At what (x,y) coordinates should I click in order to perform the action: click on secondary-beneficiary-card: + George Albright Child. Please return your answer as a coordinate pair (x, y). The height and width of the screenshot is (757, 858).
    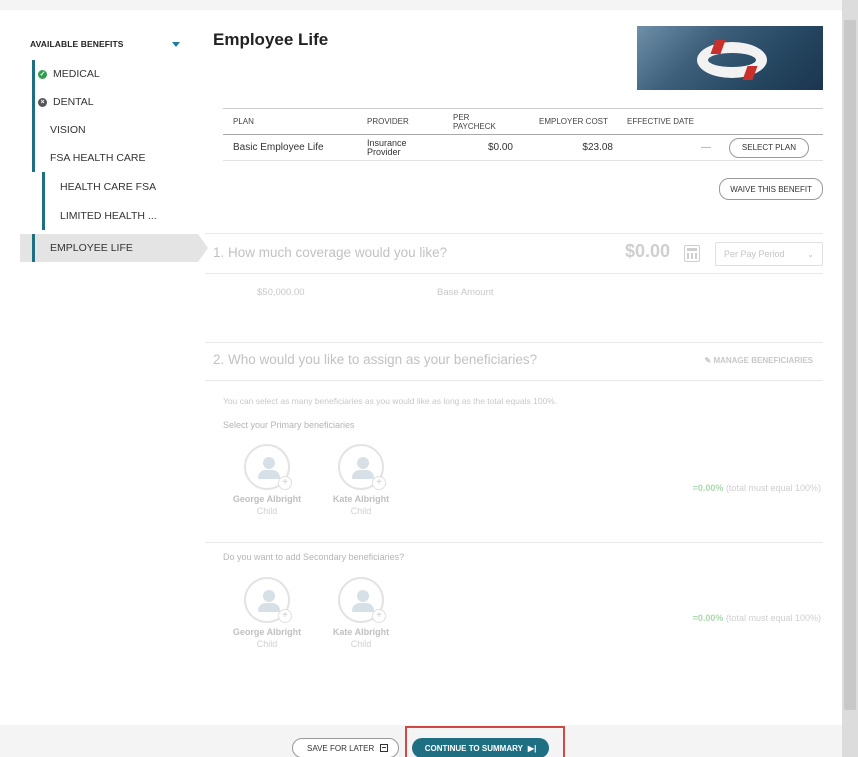
    Looking at the image, I should click on (267, 613).